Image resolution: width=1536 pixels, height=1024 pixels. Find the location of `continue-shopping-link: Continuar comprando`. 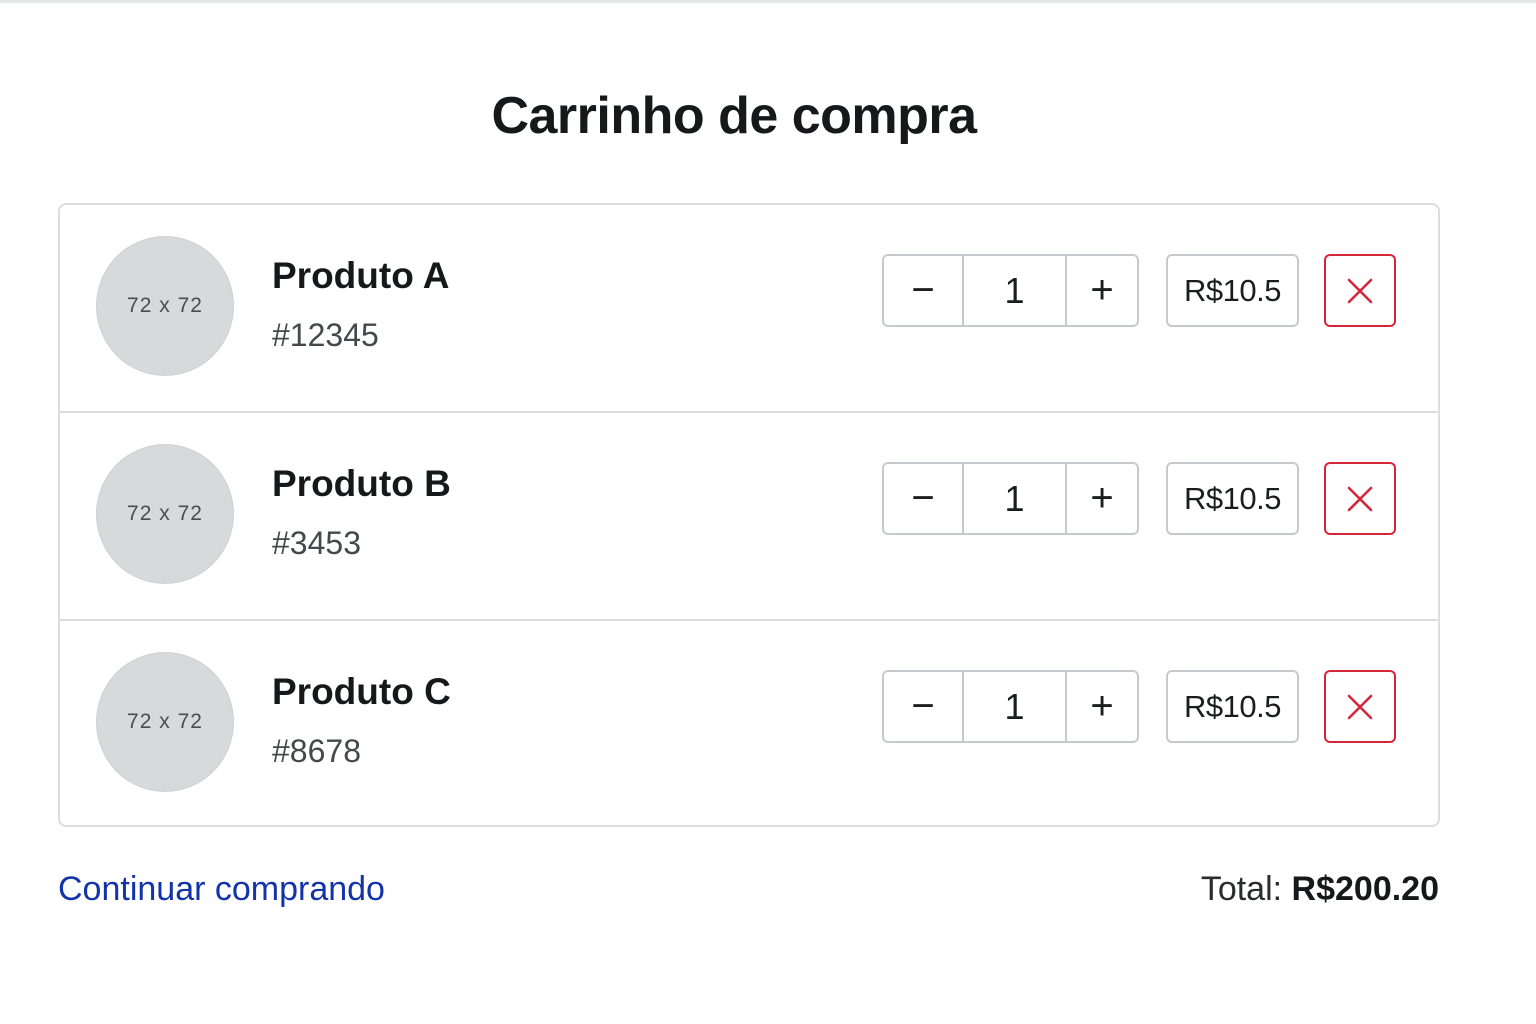

continue-shopping-link: Continuar comprando is located at coordinates (221, 889).